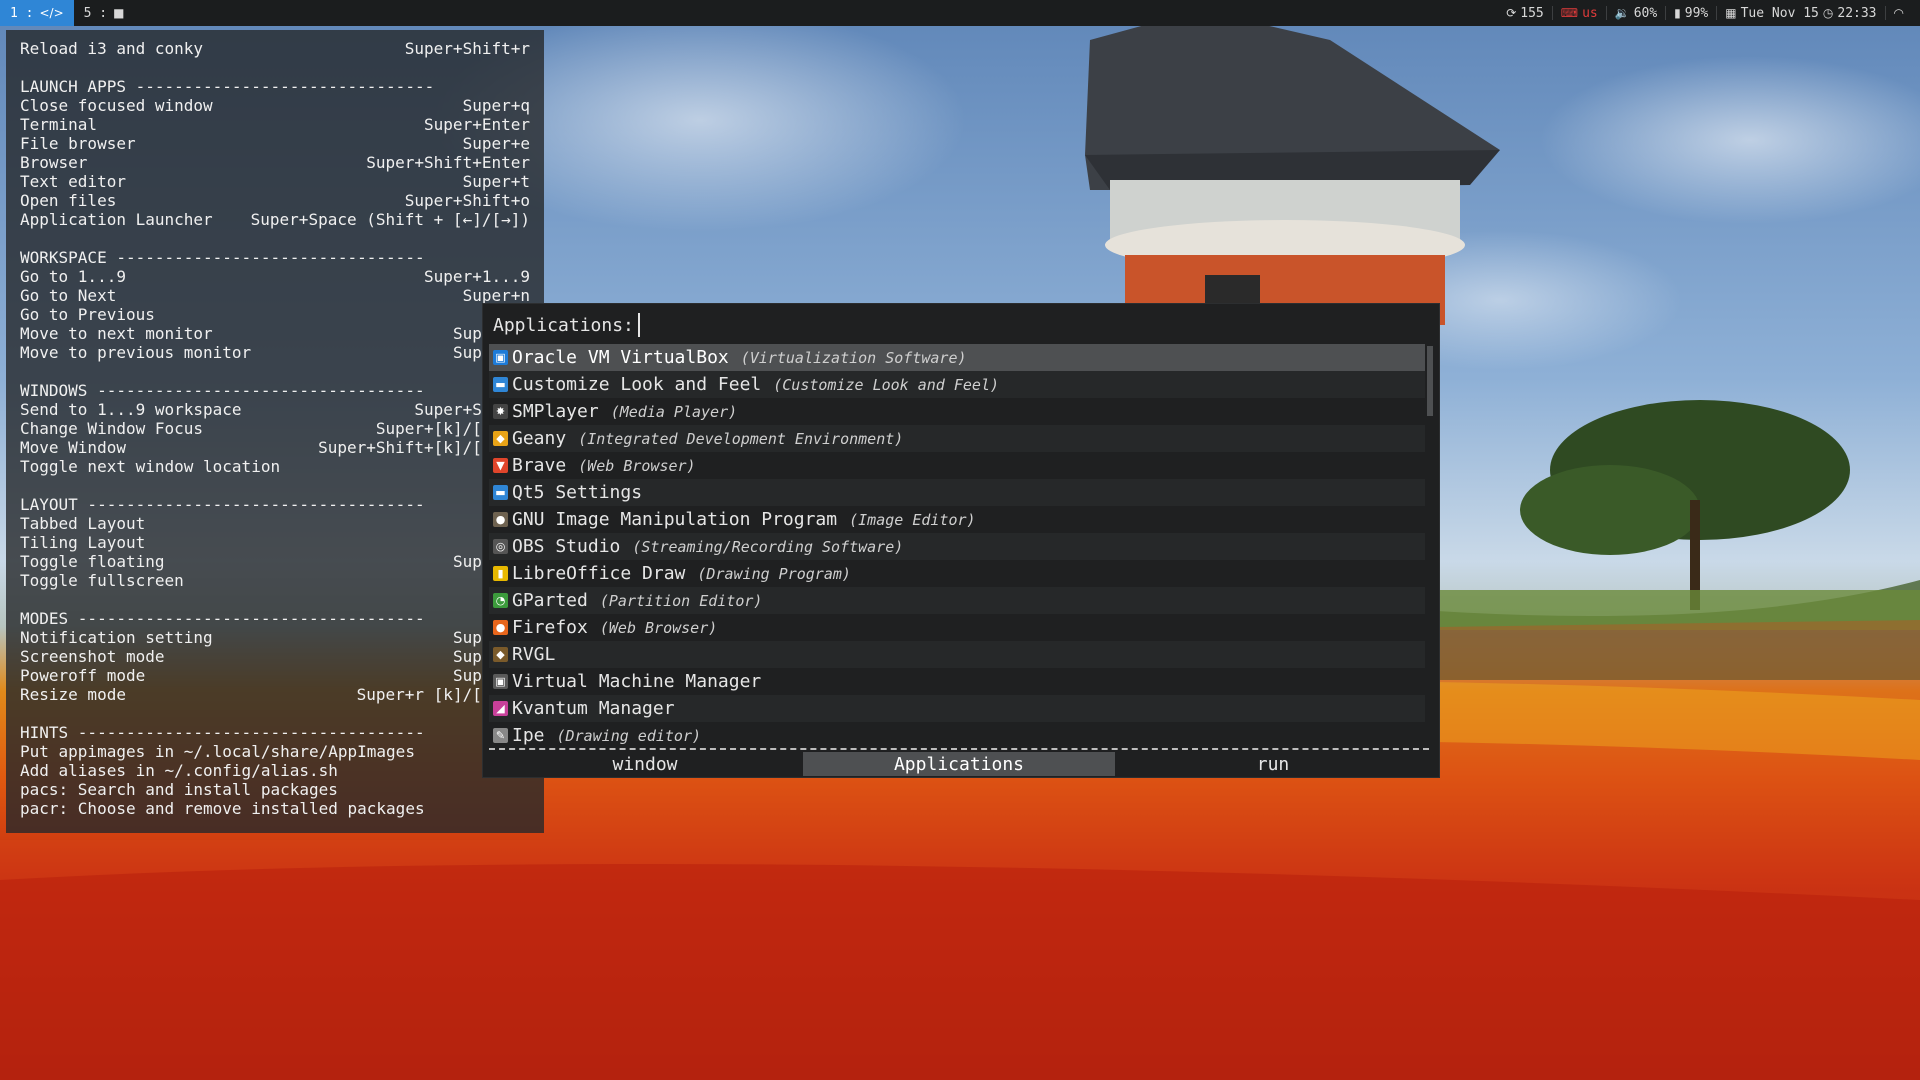 Image resolution: width=1920 pixels, height=1080 pixels. What do you see at coordinates (179, 789) in the screenshot?
I see `hint-line: pacs: Search and install packages` at bounding box center [179, 789].